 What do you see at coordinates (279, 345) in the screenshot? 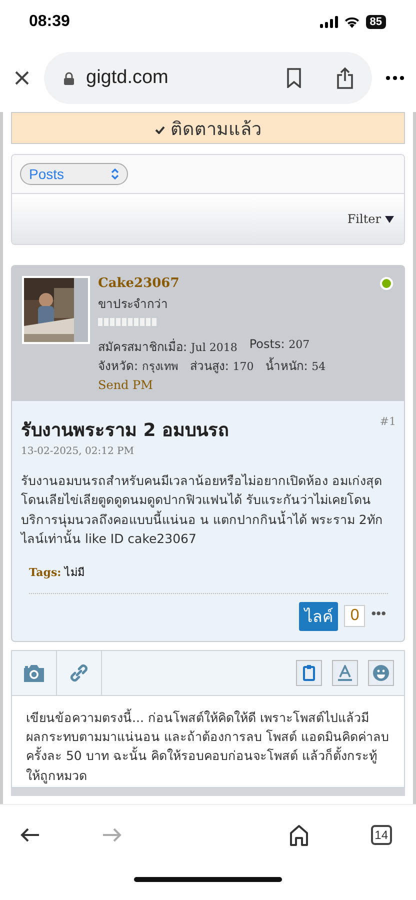
I see `user-stat: Posts: 207` at bounding box center [279, 345].